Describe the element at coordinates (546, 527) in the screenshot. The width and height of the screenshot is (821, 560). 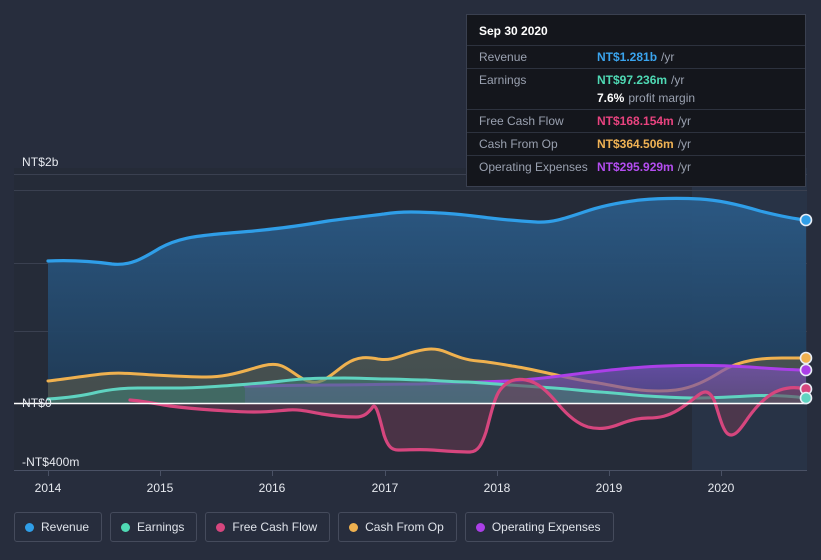
I see `legend-label-operating-expenses: Operating Expenses` at that location.